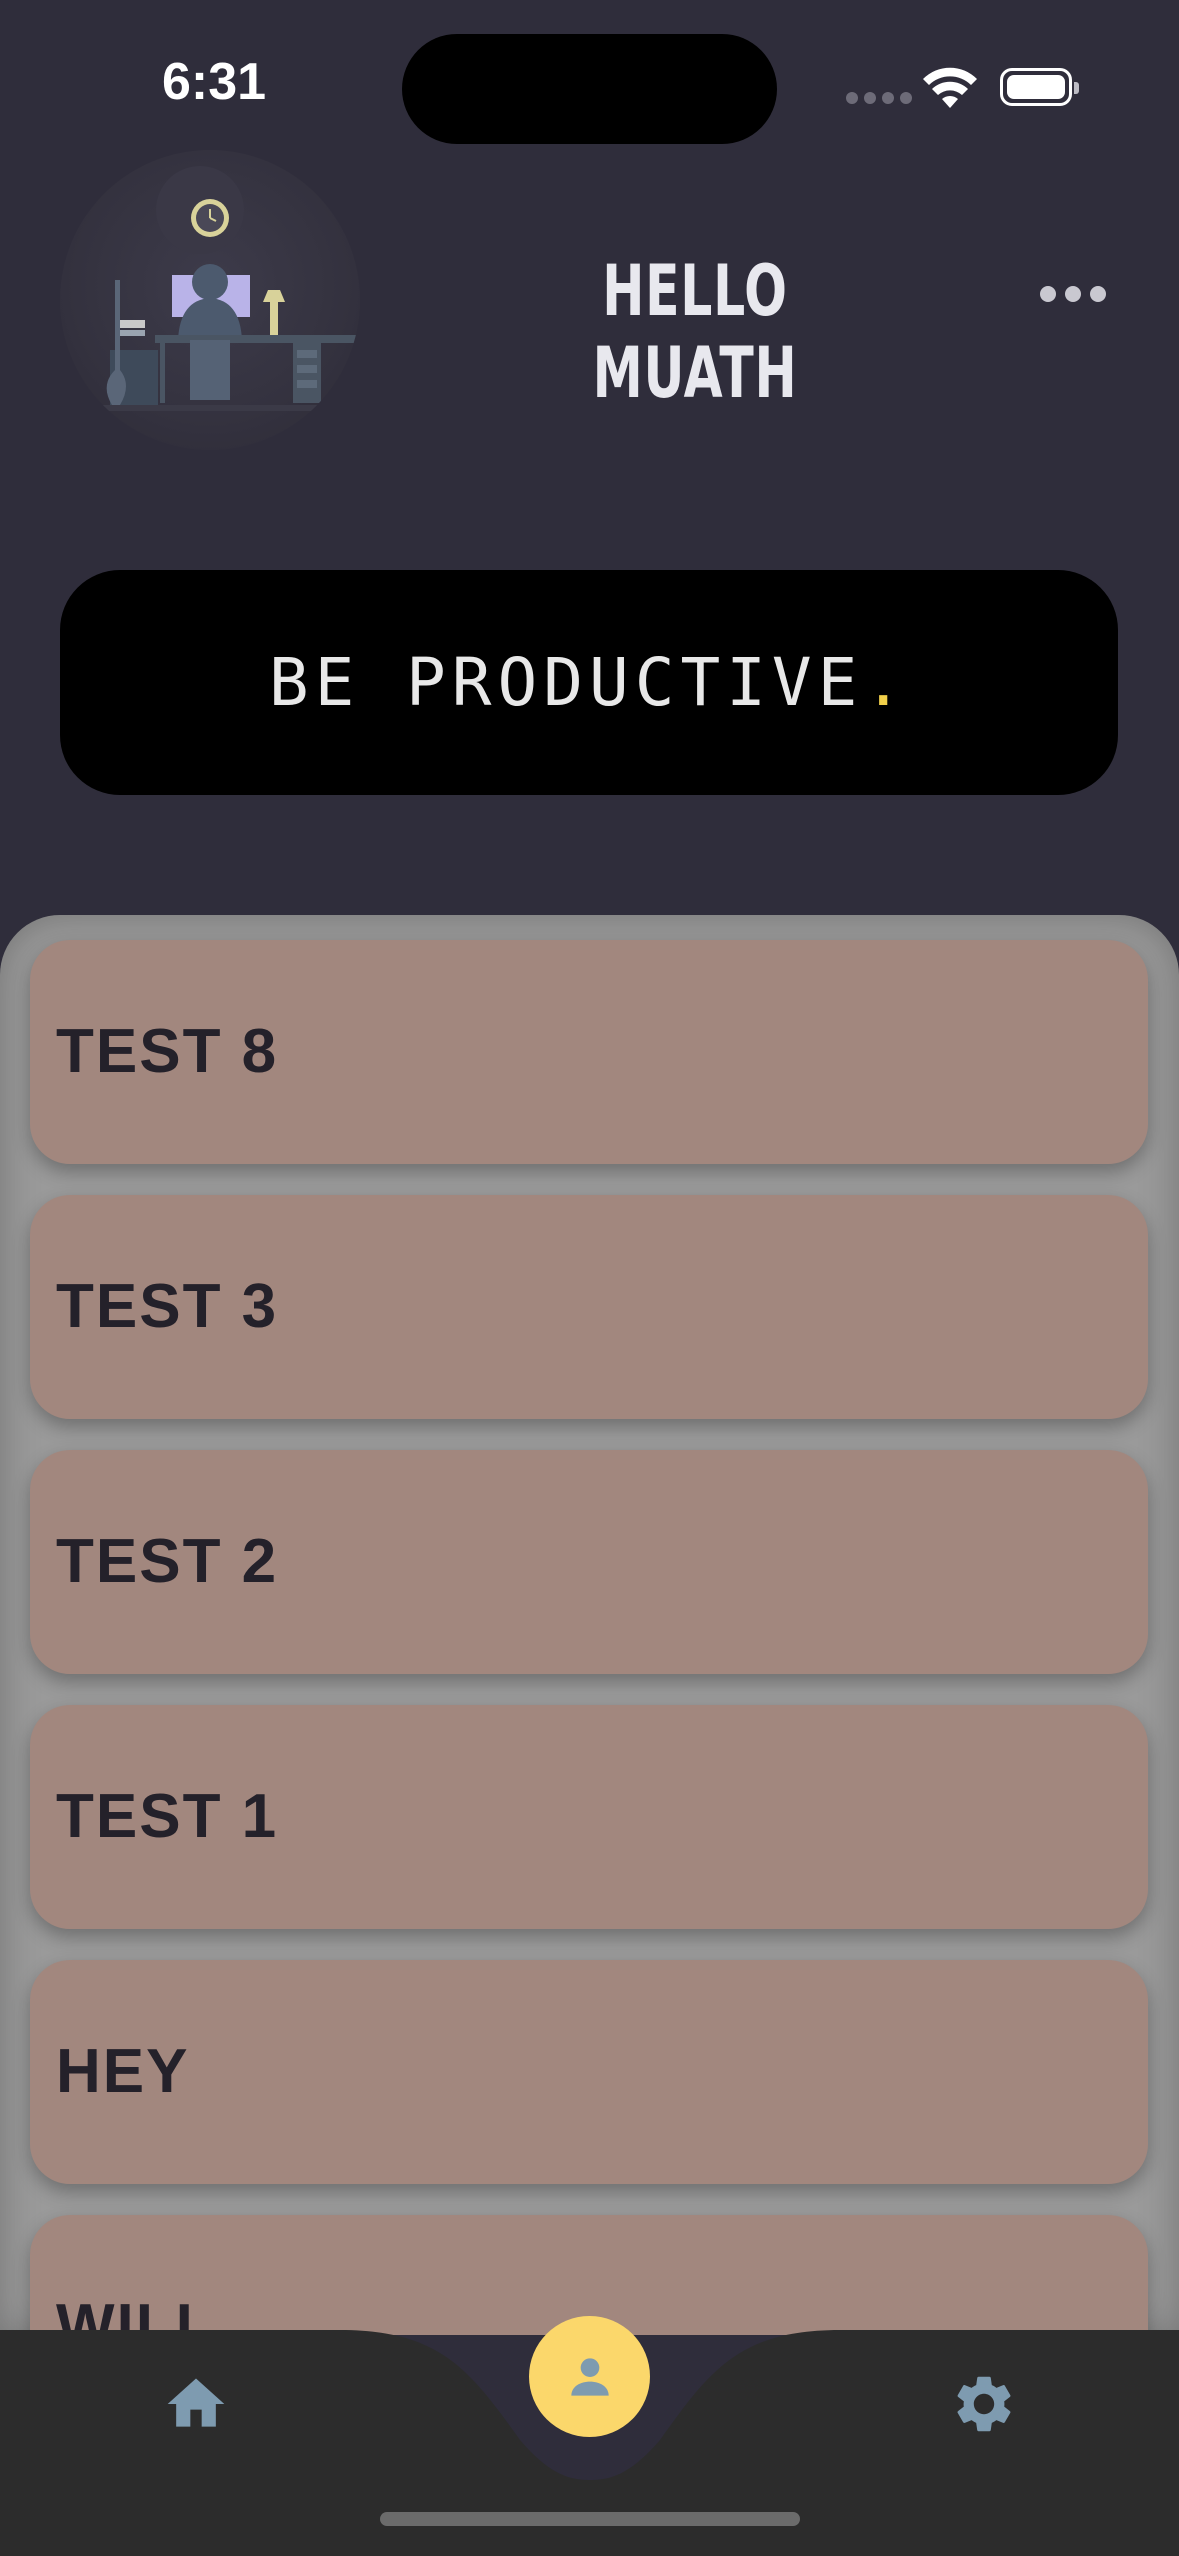 This screenshot has width=1179, height=2556. I want to click on avatar, so click(210, 300).